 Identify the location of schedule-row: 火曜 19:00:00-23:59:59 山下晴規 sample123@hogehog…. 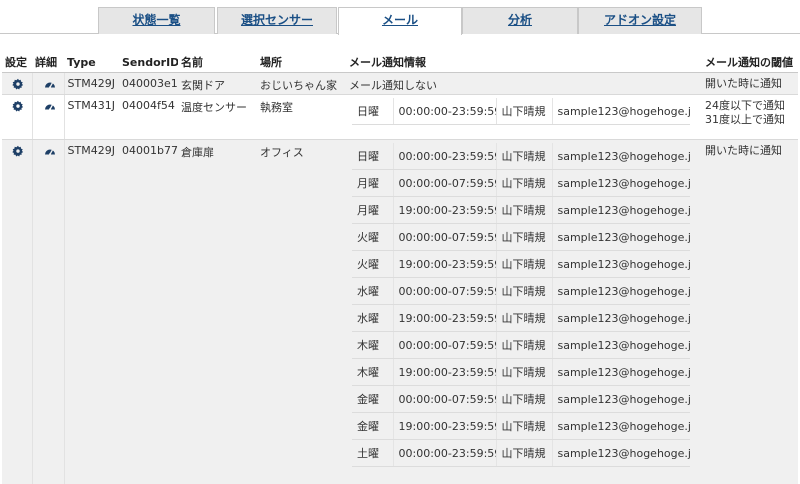
(521, 264).